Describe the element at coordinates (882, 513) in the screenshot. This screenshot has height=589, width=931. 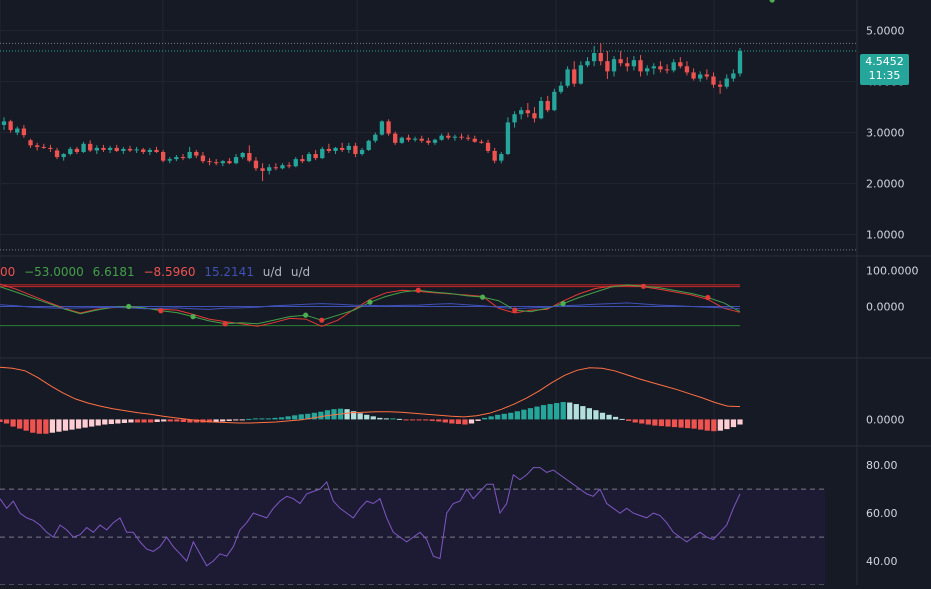
I see `rsi-tick-label: 60.00` at that location.